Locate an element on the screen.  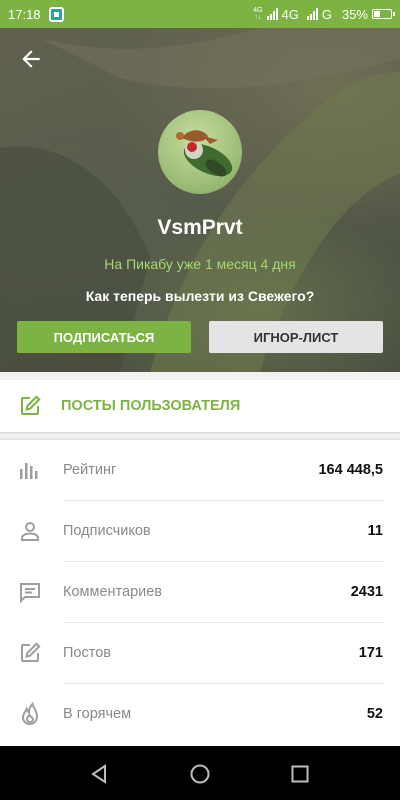
home-nav-icon is located at coordinates (200, 774).